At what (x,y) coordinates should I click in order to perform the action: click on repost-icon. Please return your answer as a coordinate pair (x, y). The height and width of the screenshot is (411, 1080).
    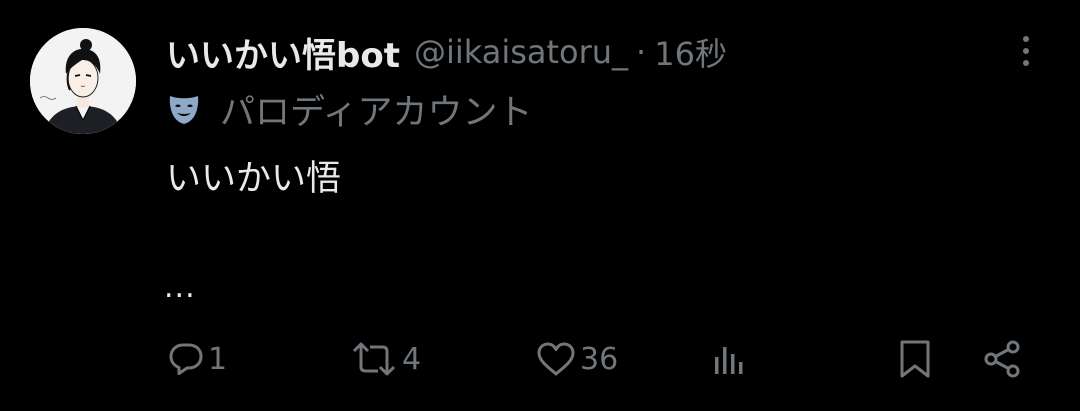
    Looking at the image, I should click on (374, 359).